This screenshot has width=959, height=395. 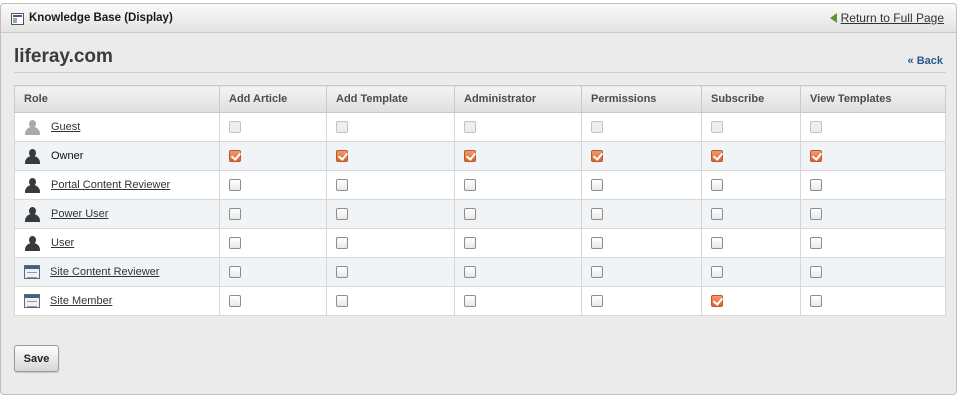 I want to click on column-header: Subscribe, so click(x=751, y=99).